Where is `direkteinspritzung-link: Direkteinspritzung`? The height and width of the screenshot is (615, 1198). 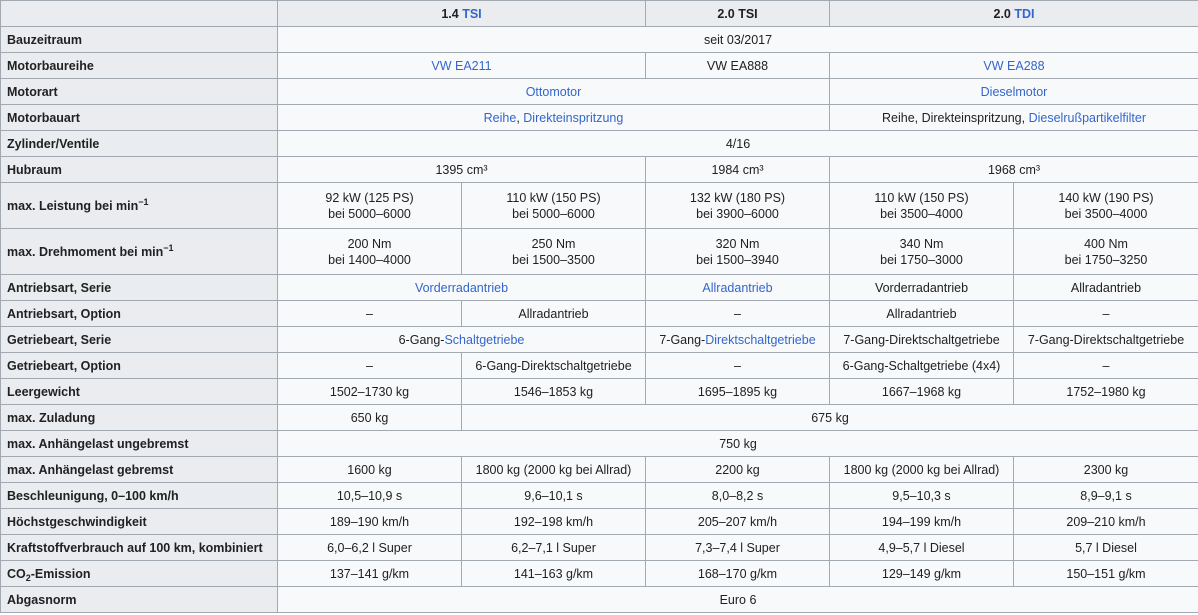 direkteinspritzung-link: Direkteinspritzung is located at coordinates (573, 118).